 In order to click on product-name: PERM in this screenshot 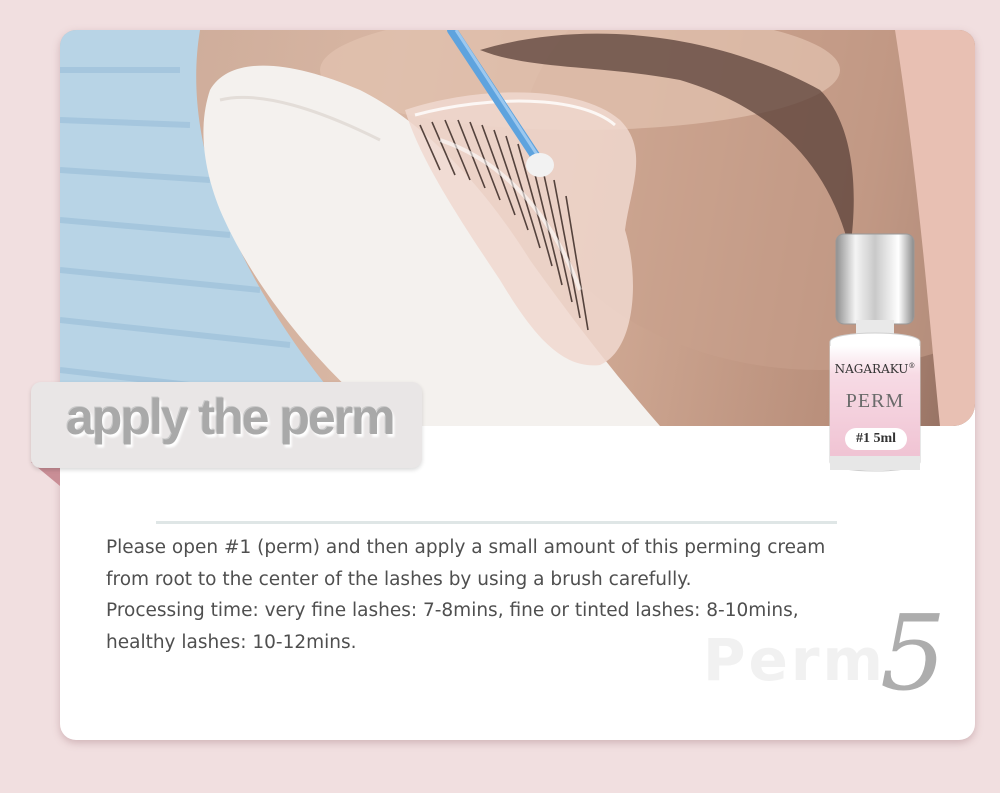, I will do `click(875, 401)`.